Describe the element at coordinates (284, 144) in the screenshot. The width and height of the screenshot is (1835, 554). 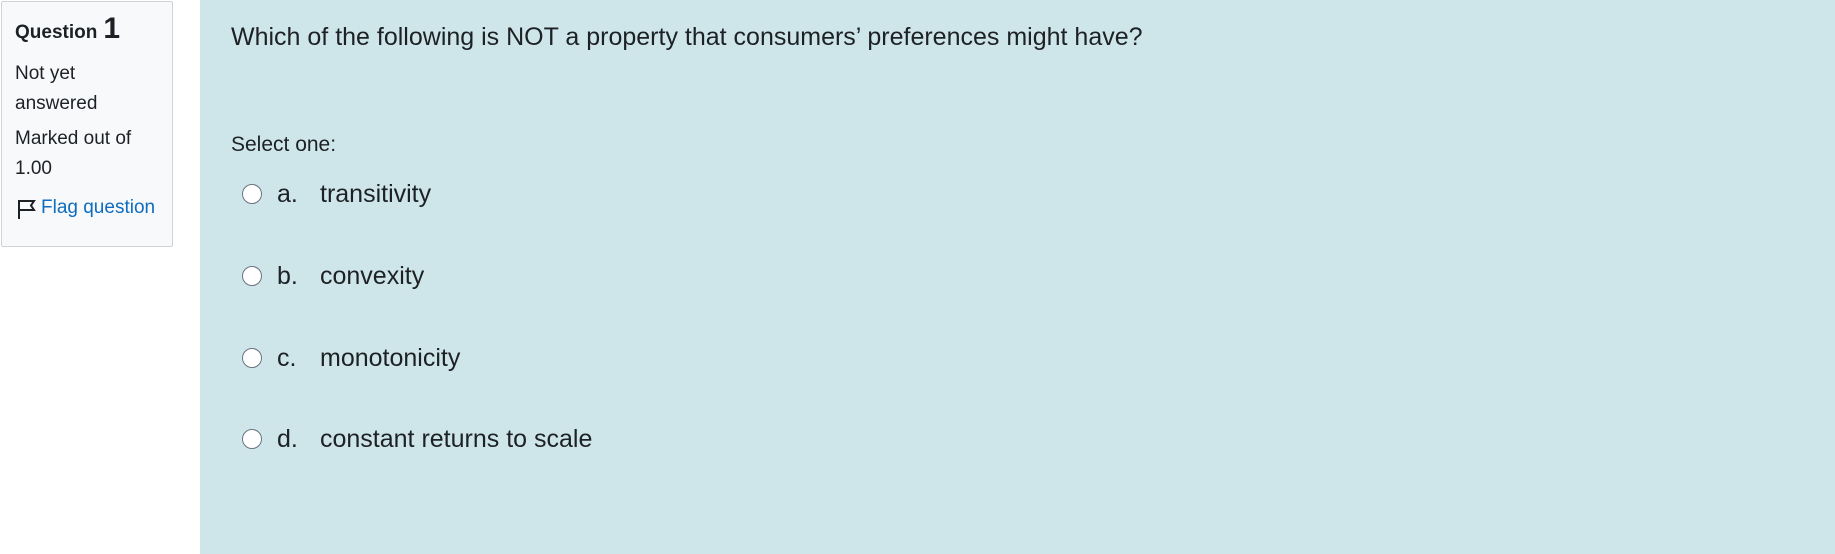
I see `select-one-prompt: Select one:` at that location.